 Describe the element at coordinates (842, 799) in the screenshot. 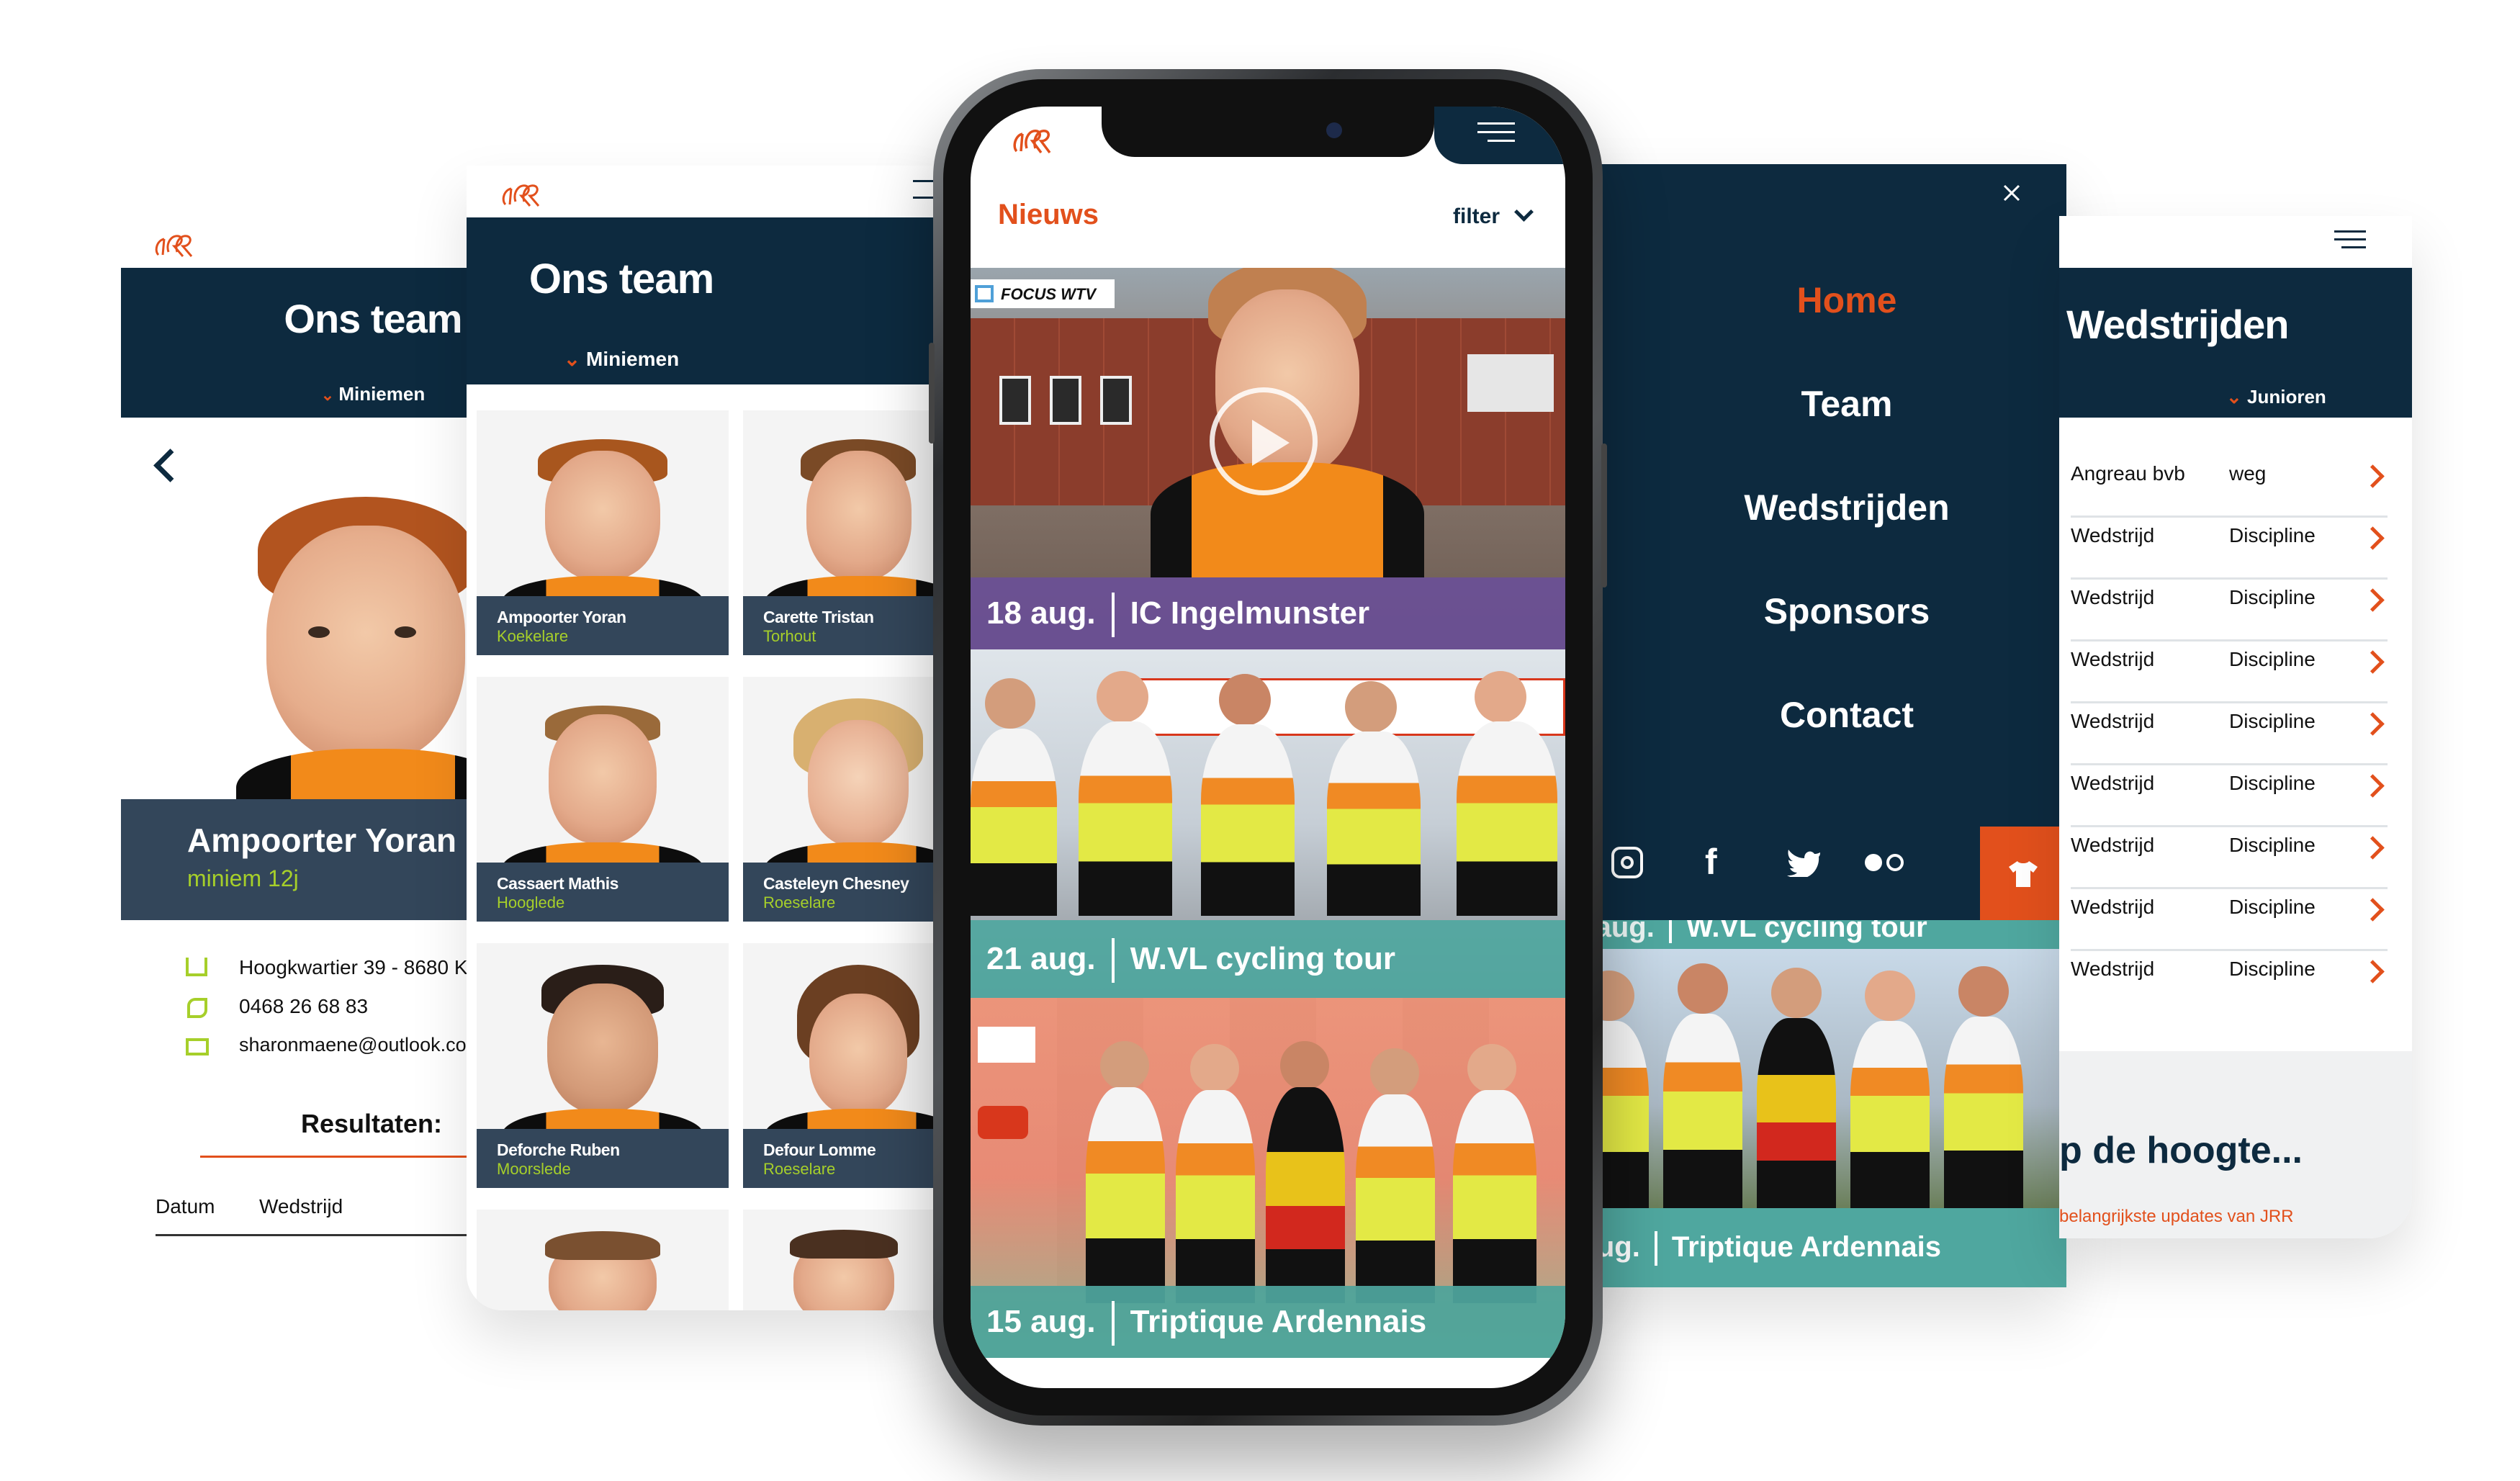

I see `team-card: Casteleyn Chesney Roeselare` at that location.